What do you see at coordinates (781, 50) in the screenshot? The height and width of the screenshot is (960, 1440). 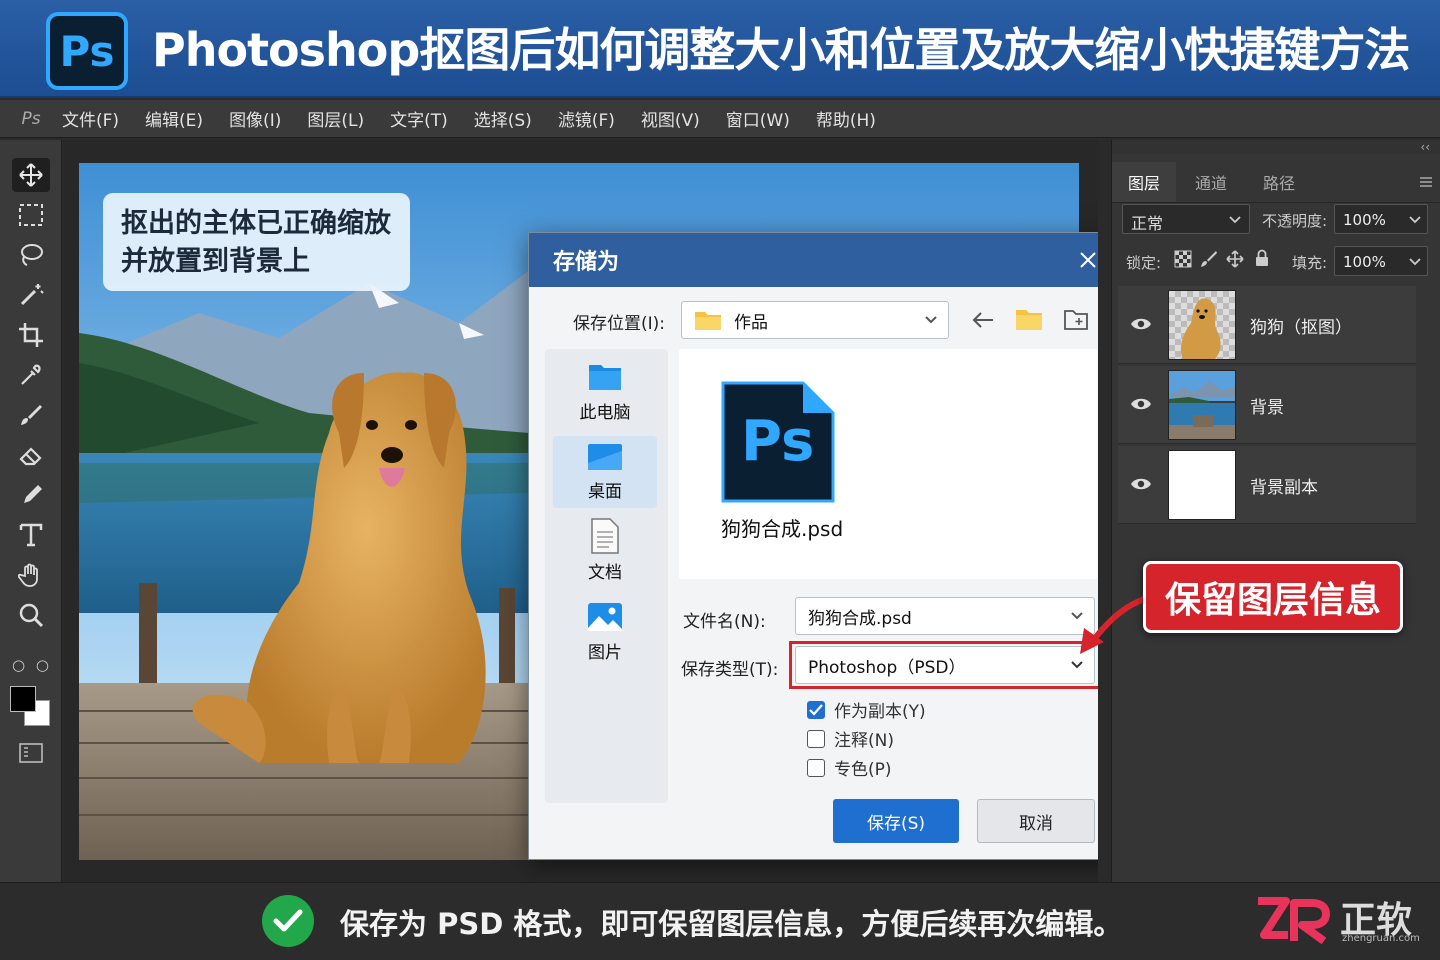 I see `page-title: Photoshop抠图后如何调整大小和位置及放大缩小快捷键方法` at bounding box center [781, 50].